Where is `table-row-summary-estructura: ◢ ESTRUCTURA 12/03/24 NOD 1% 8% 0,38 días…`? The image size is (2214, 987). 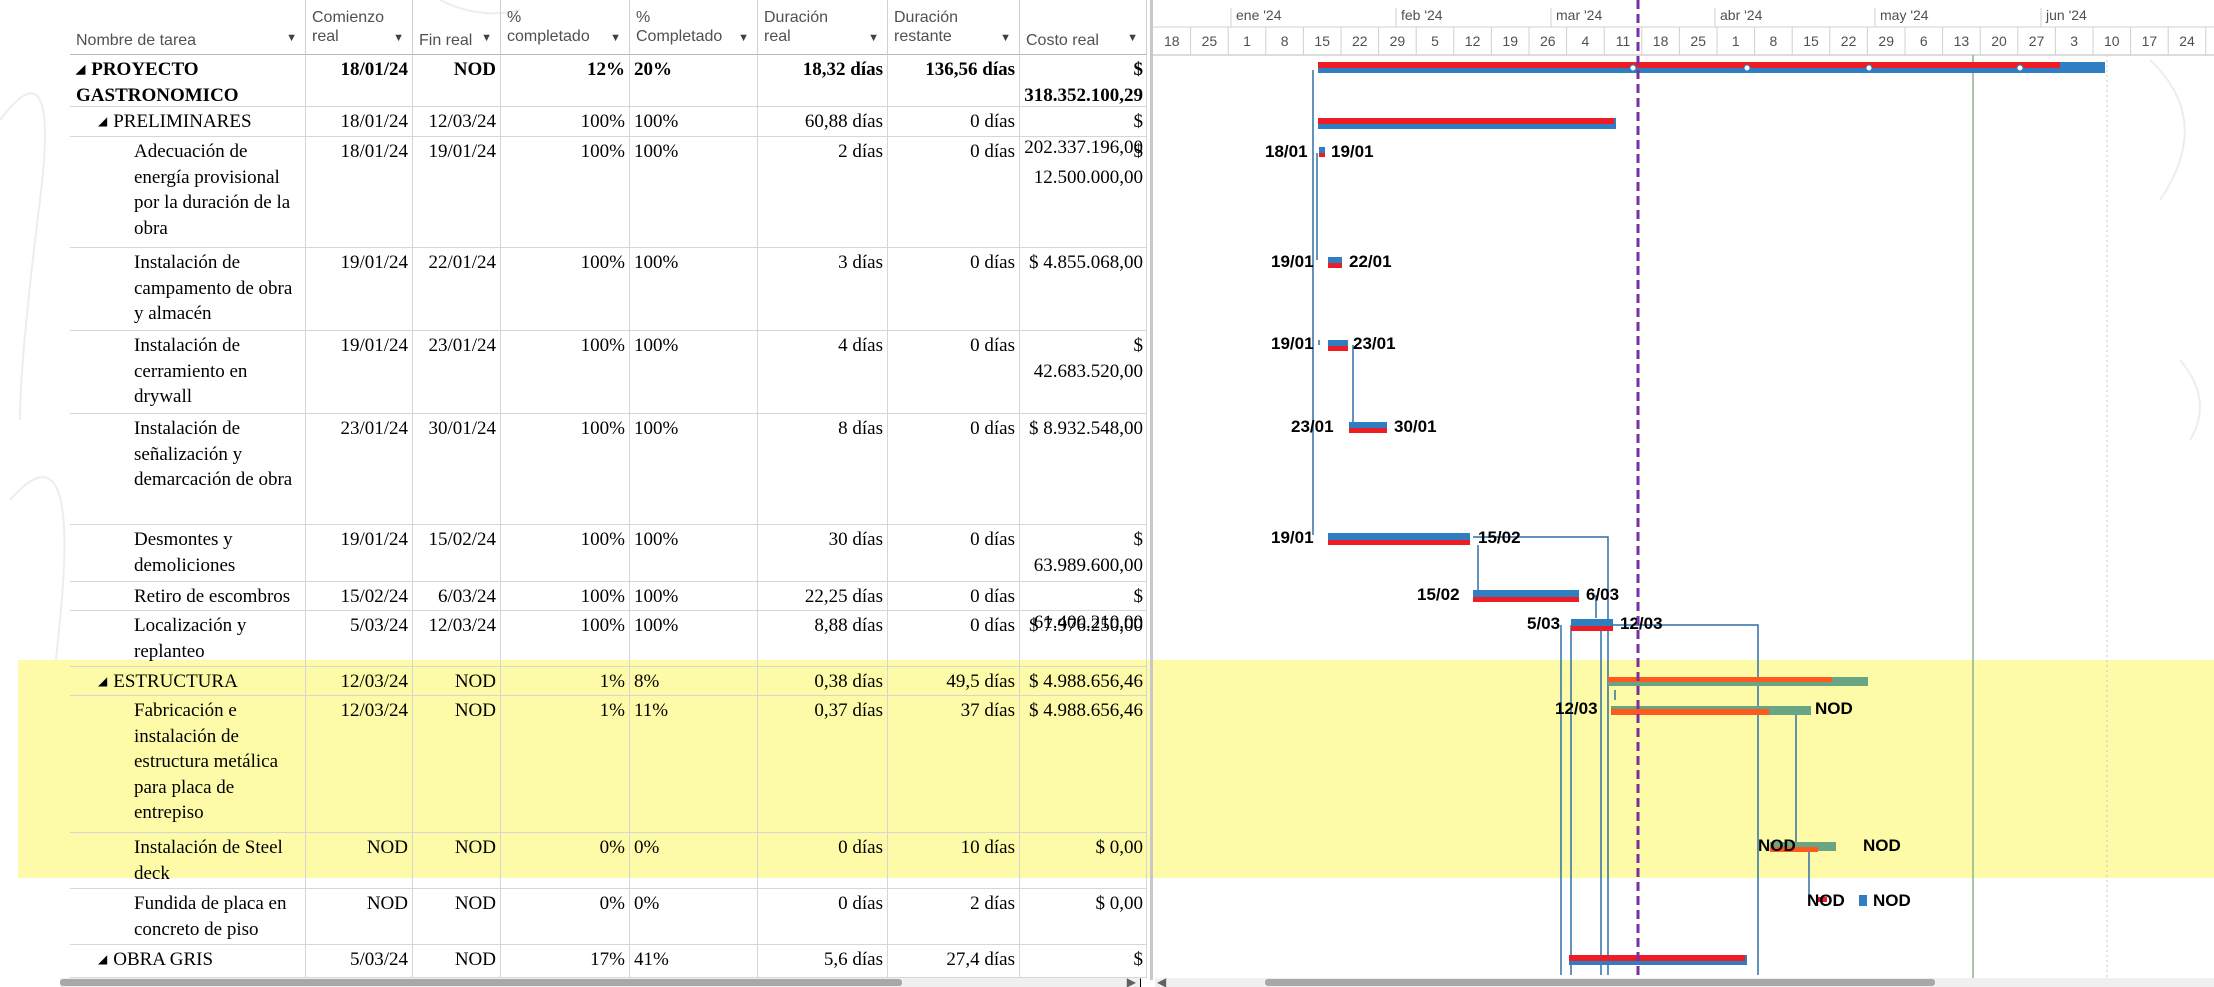
table-row-summary-estructura: ◢ ESTRUCTURA 12/03/24 NOD 1% 8% 0,38 días… is located at coordinates (608, 681).